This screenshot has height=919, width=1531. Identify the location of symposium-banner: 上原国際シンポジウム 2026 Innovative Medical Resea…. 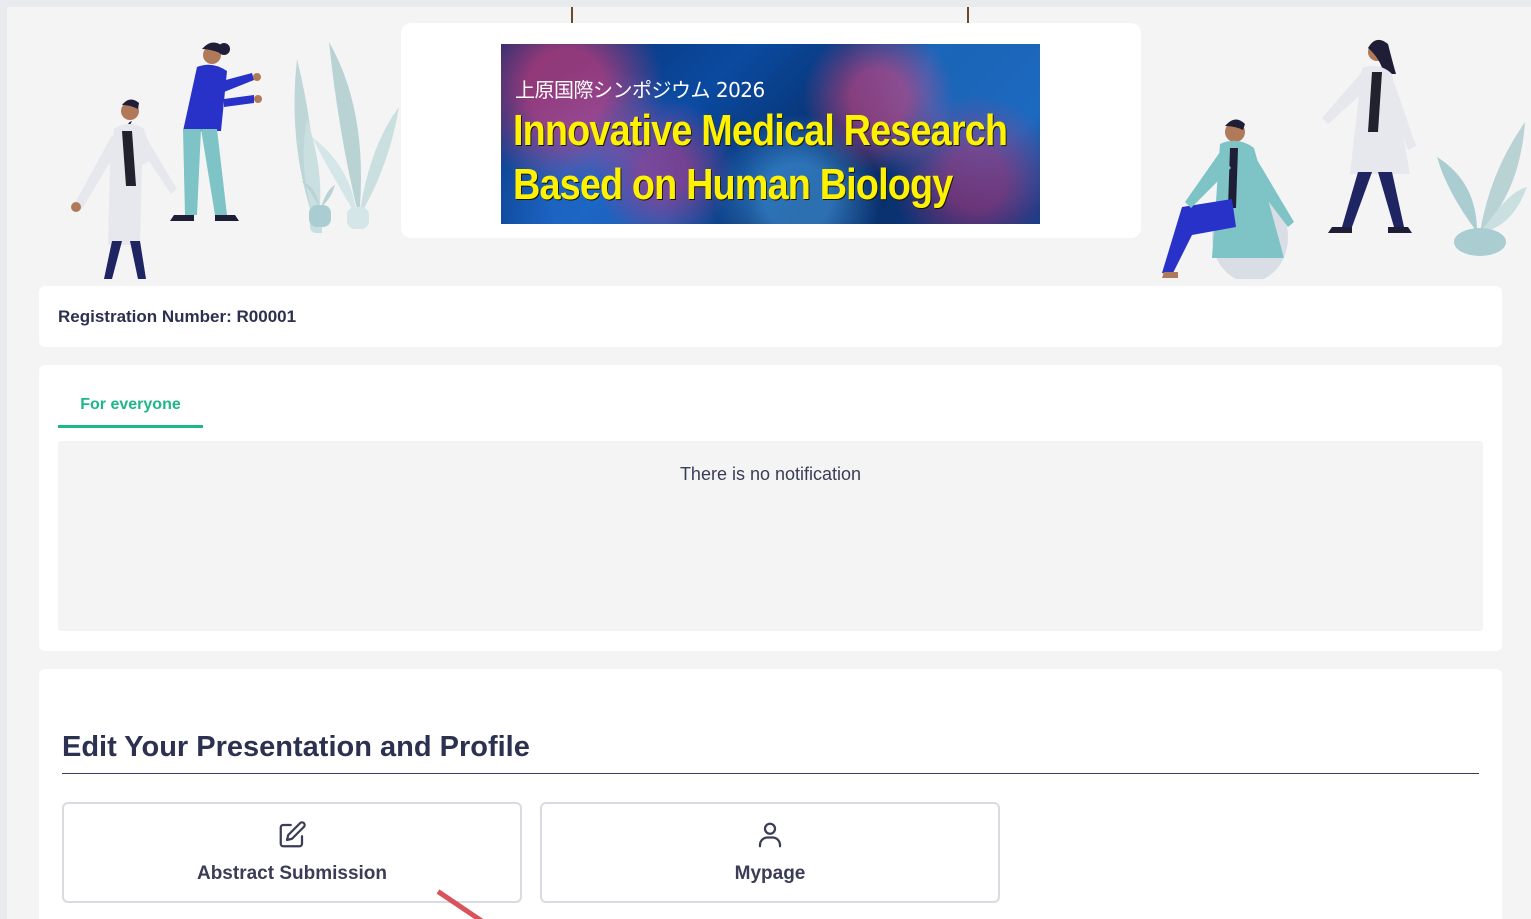
(770, 134).